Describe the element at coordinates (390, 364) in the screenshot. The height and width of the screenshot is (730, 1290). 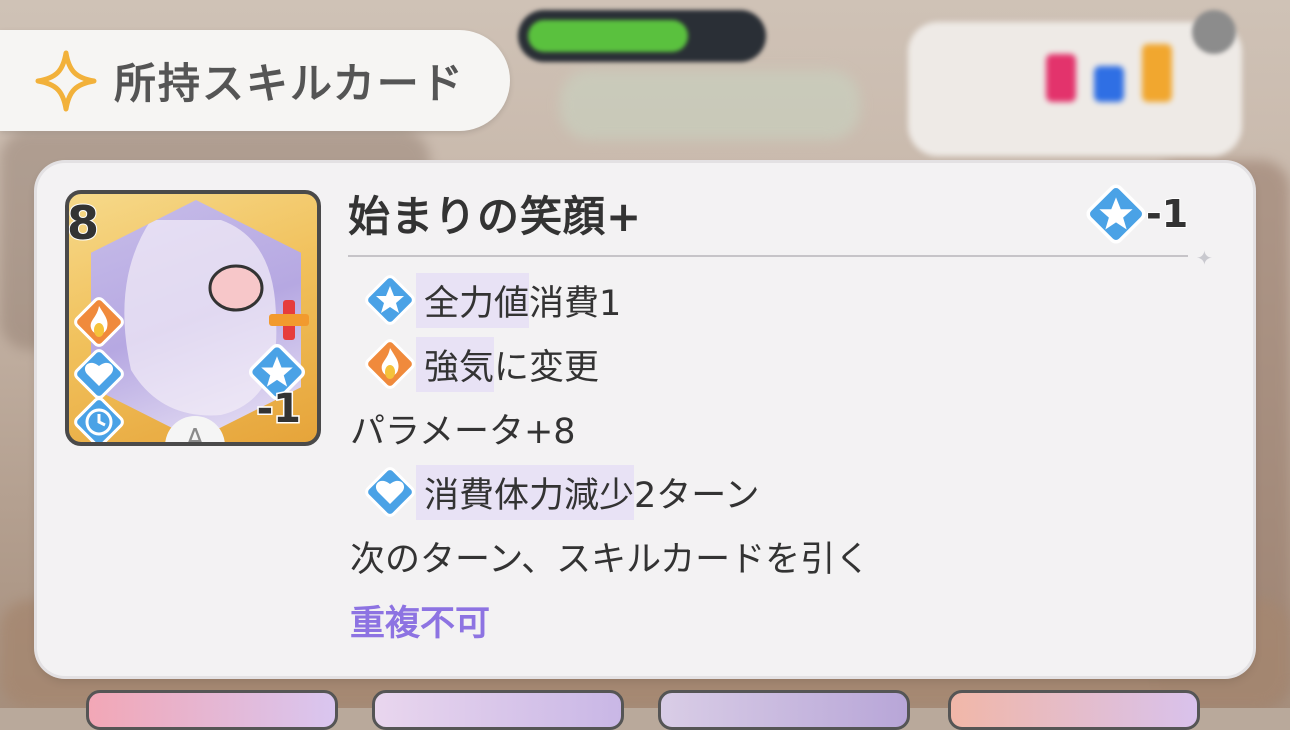
I see `fire-icon` at that location.